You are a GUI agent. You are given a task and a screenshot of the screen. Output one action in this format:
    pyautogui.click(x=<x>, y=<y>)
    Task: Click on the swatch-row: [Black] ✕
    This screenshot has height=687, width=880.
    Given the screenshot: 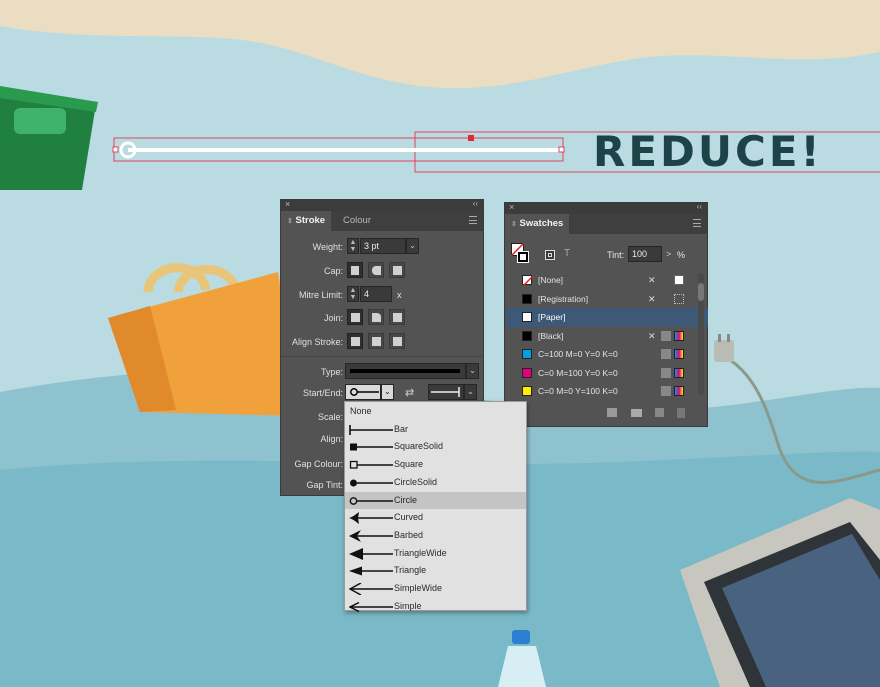 What is the action you would take?
    pyautogui.click(x=607, y=336)
    